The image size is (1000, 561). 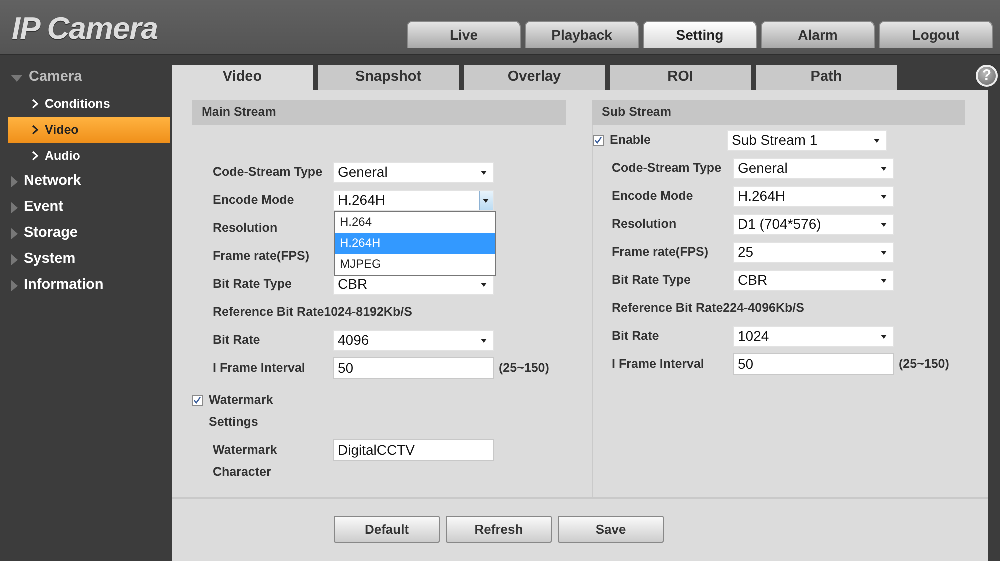 I want to click on sidebar-subitem: Conditions, so click(x=89, y=104).